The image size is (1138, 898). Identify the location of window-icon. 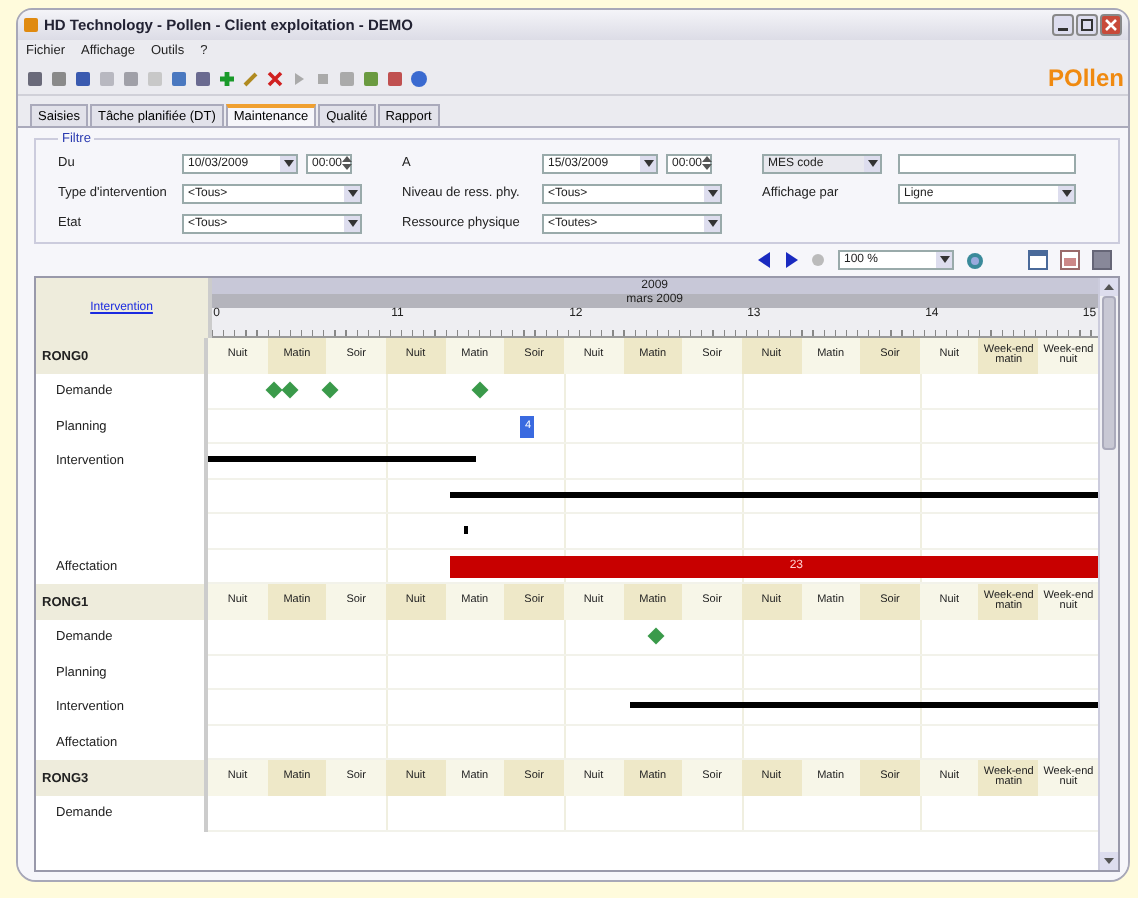
(1038, 260).